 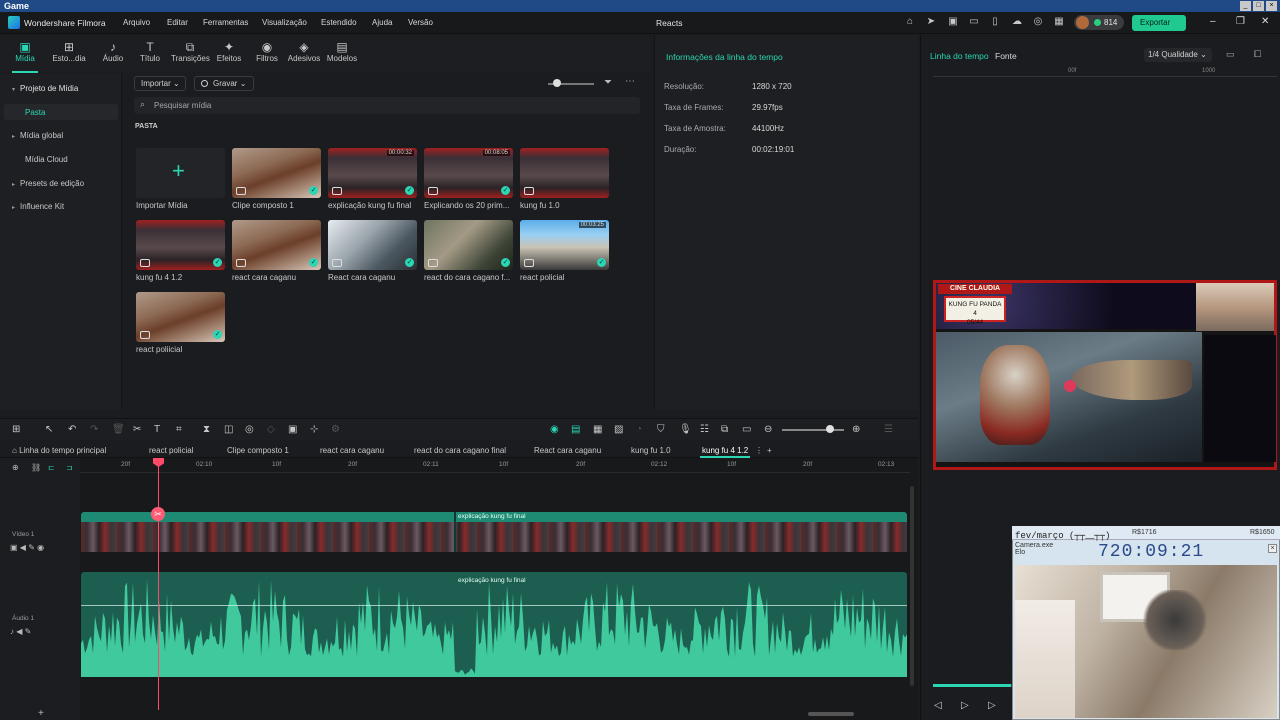 What do you see at coordinates (352, 450) in the screenshot?
I see `tab-react-cara-caganu: react cara caganu` at bounding box center [352, 450].